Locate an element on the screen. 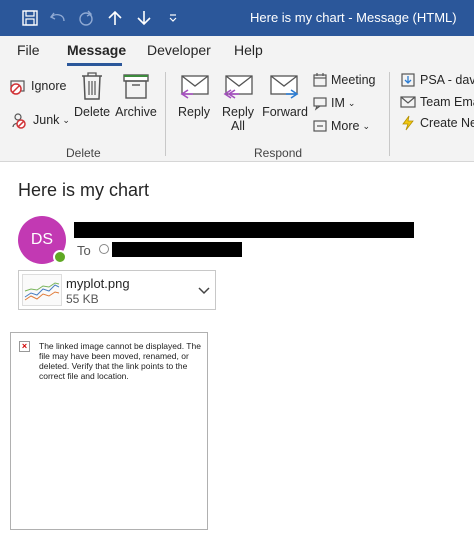  trash-icon is located at coordinates (92, 86).